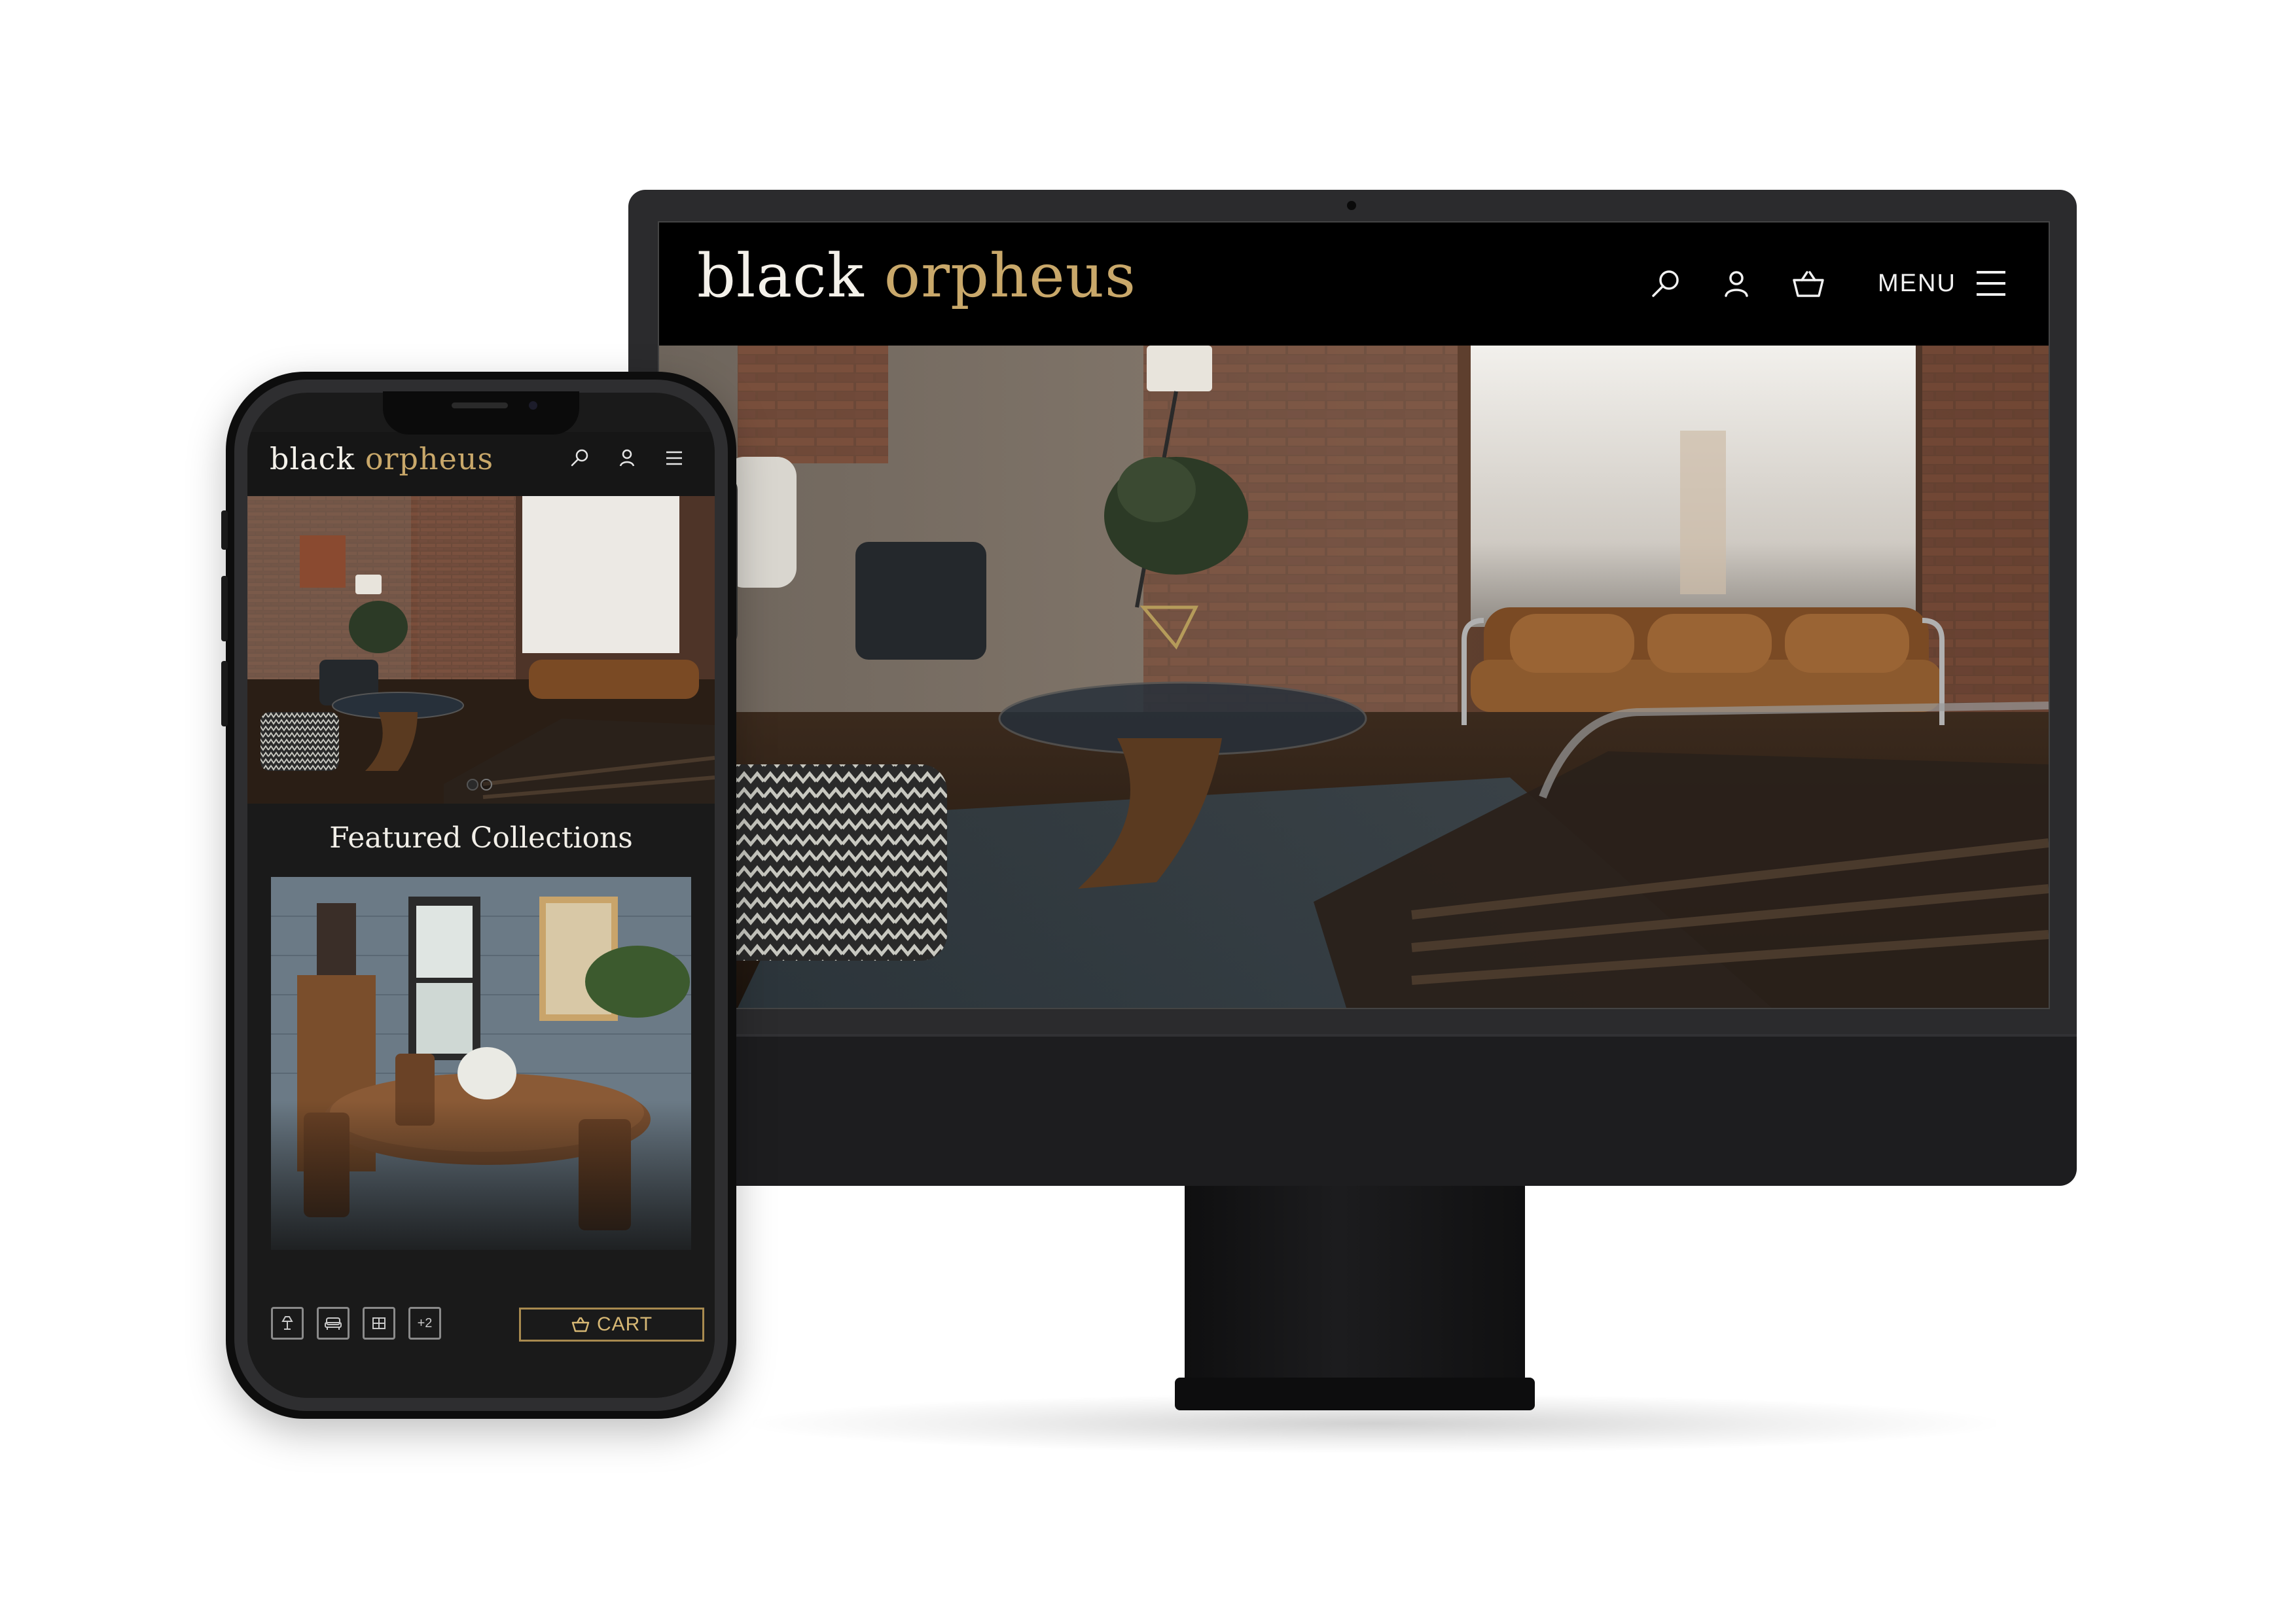  I want to click on cart-button: CART, so click(611, 1325).